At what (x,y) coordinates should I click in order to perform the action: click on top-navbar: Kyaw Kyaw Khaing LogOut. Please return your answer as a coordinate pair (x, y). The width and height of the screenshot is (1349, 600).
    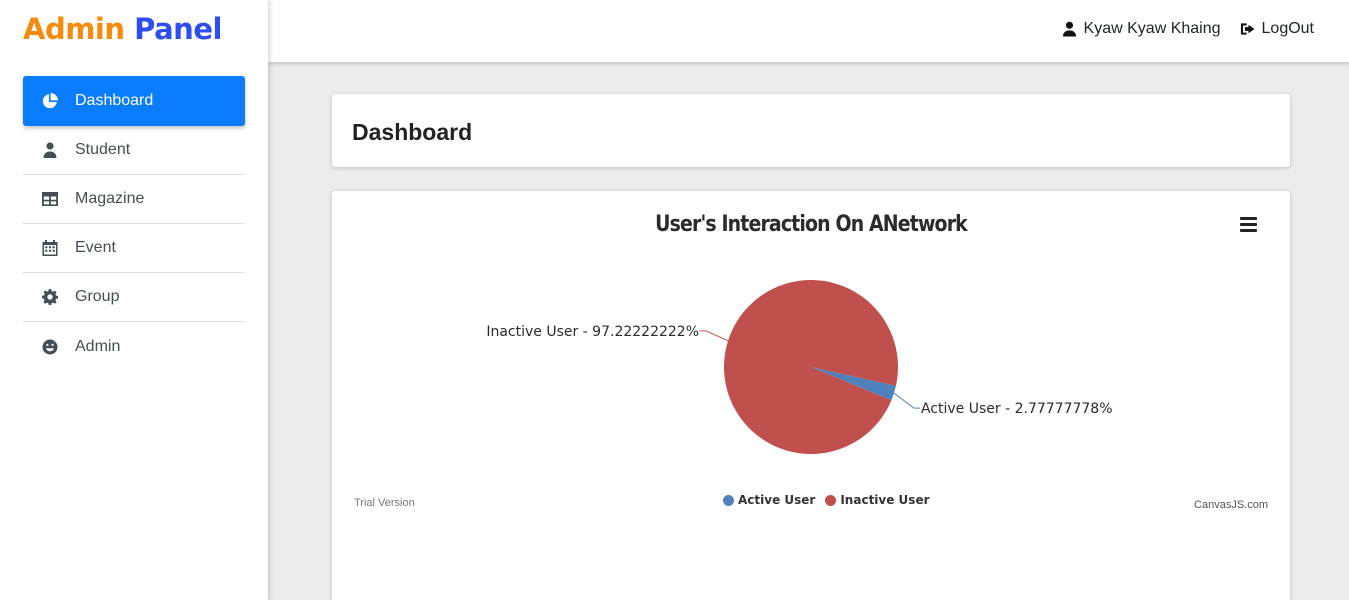
    Looking at the image, I should click on (808, 31).